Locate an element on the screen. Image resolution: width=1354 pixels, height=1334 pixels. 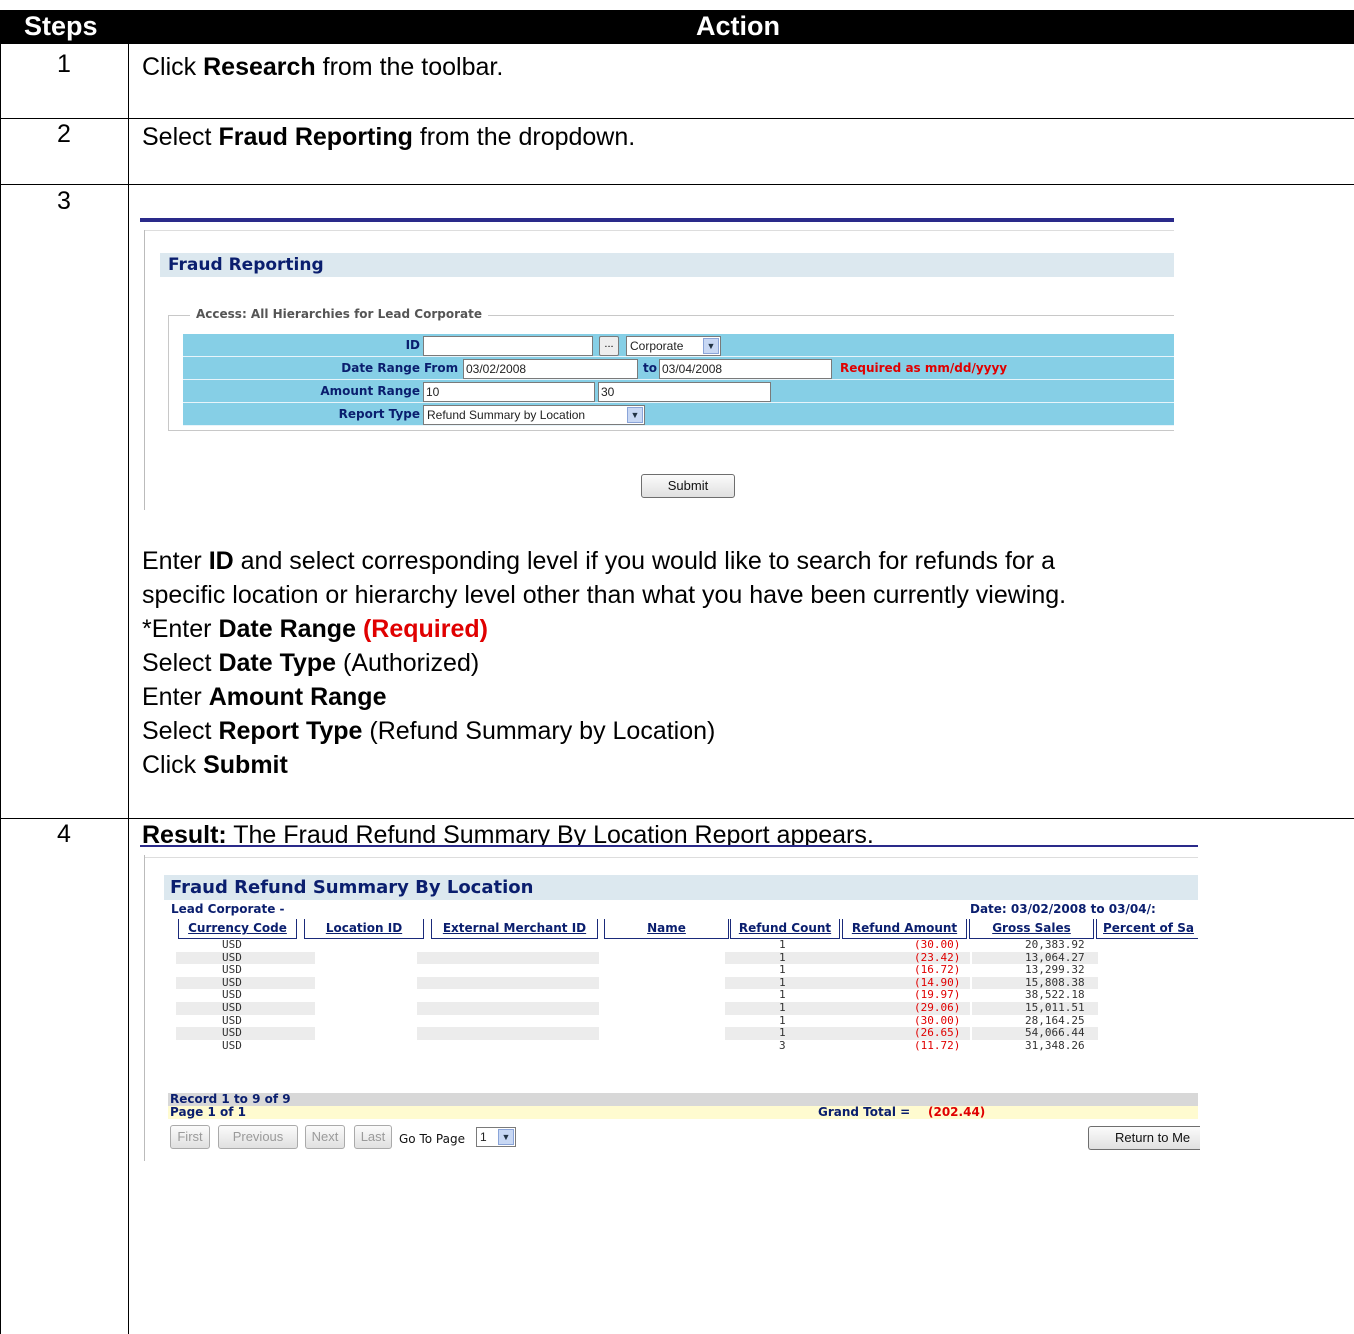
to-label: to is located at coordinates (650, 368).